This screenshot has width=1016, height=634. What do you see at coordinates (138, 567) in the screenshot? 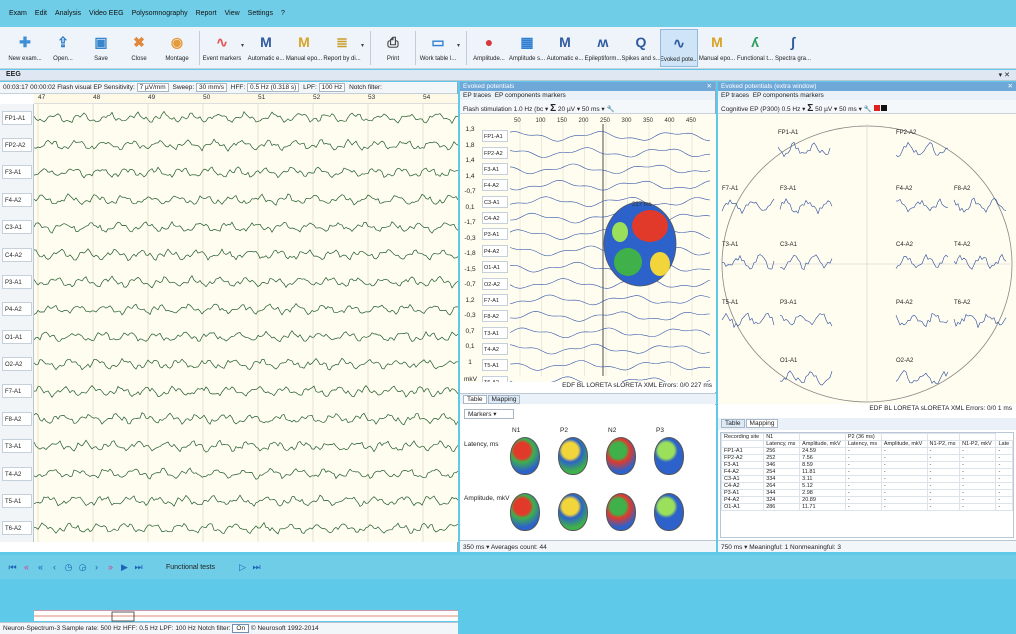
I see `skip-end-icon: ⏭` at bounding box center [138, 567].